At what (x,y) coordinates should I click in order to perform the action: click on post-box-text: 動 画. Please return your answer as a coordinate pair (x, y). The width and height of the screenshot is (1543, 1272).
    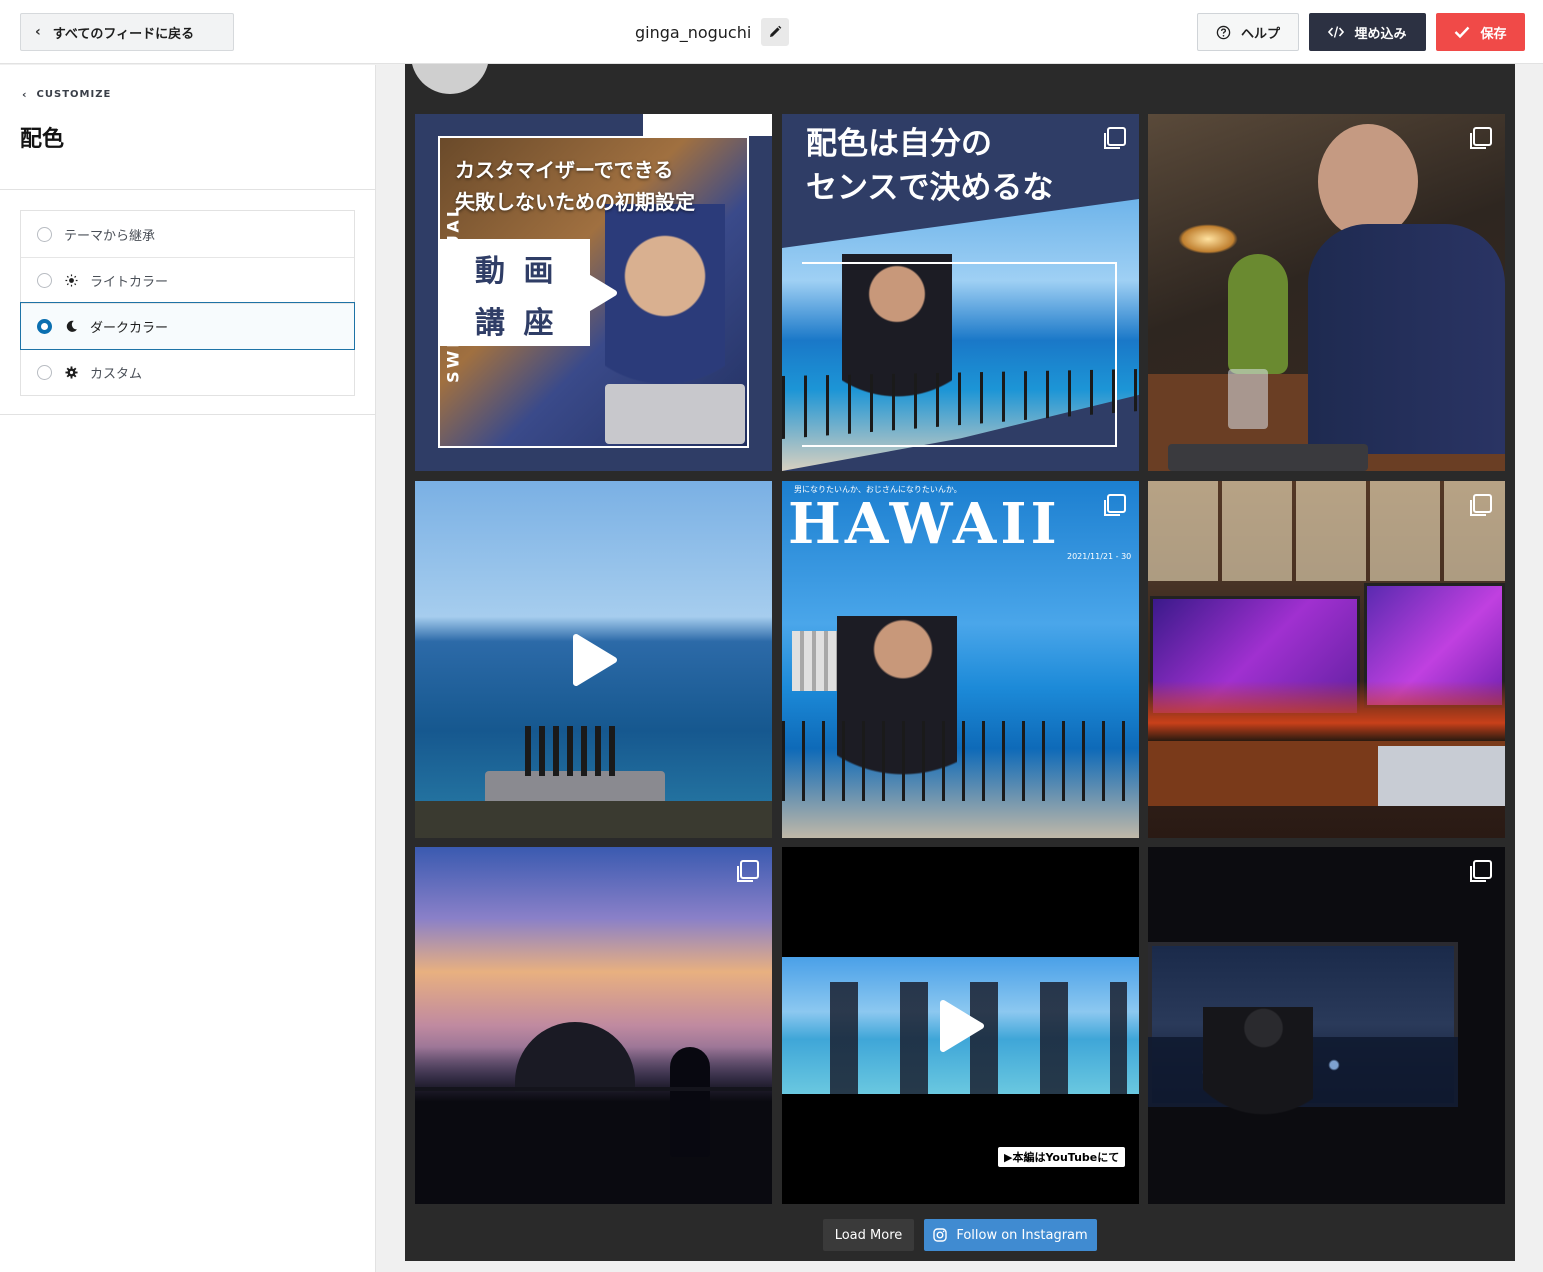
    Looking at the image, I should click on (516, 271).